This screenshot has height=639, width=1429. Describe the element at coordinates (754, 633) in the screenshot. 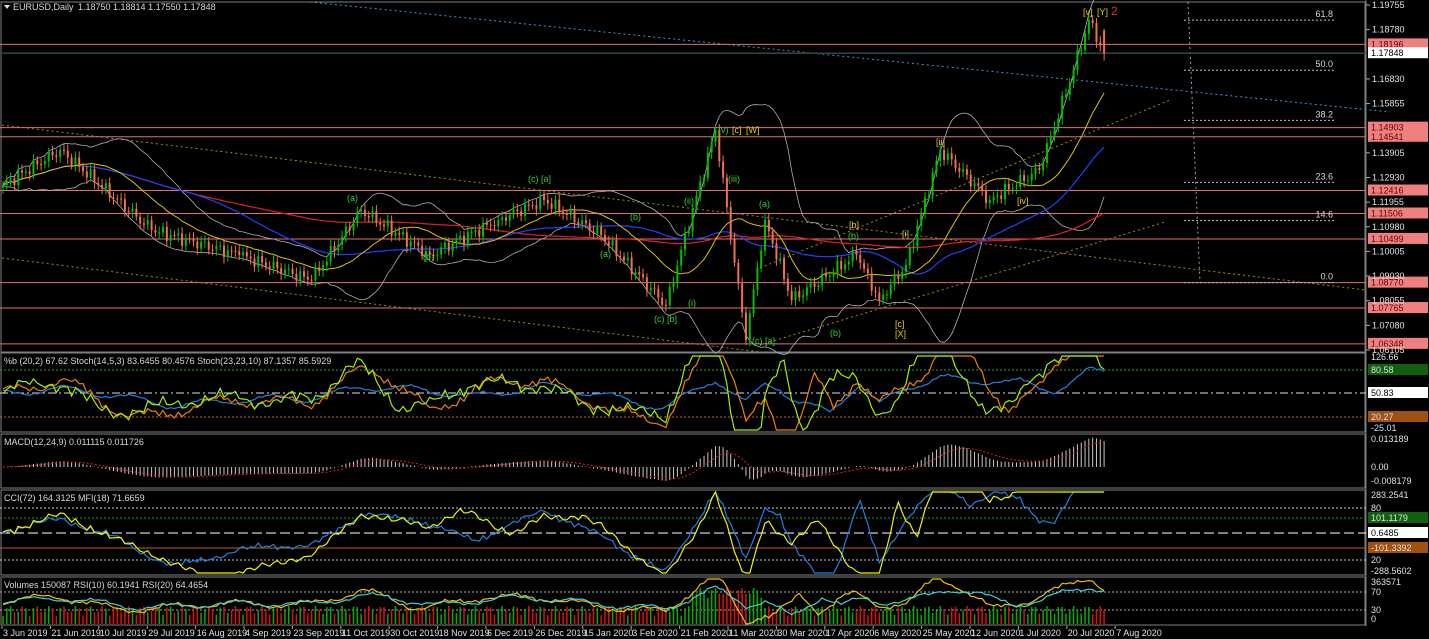

I see `x-tick-label: 11 Mar 2020` at that location.